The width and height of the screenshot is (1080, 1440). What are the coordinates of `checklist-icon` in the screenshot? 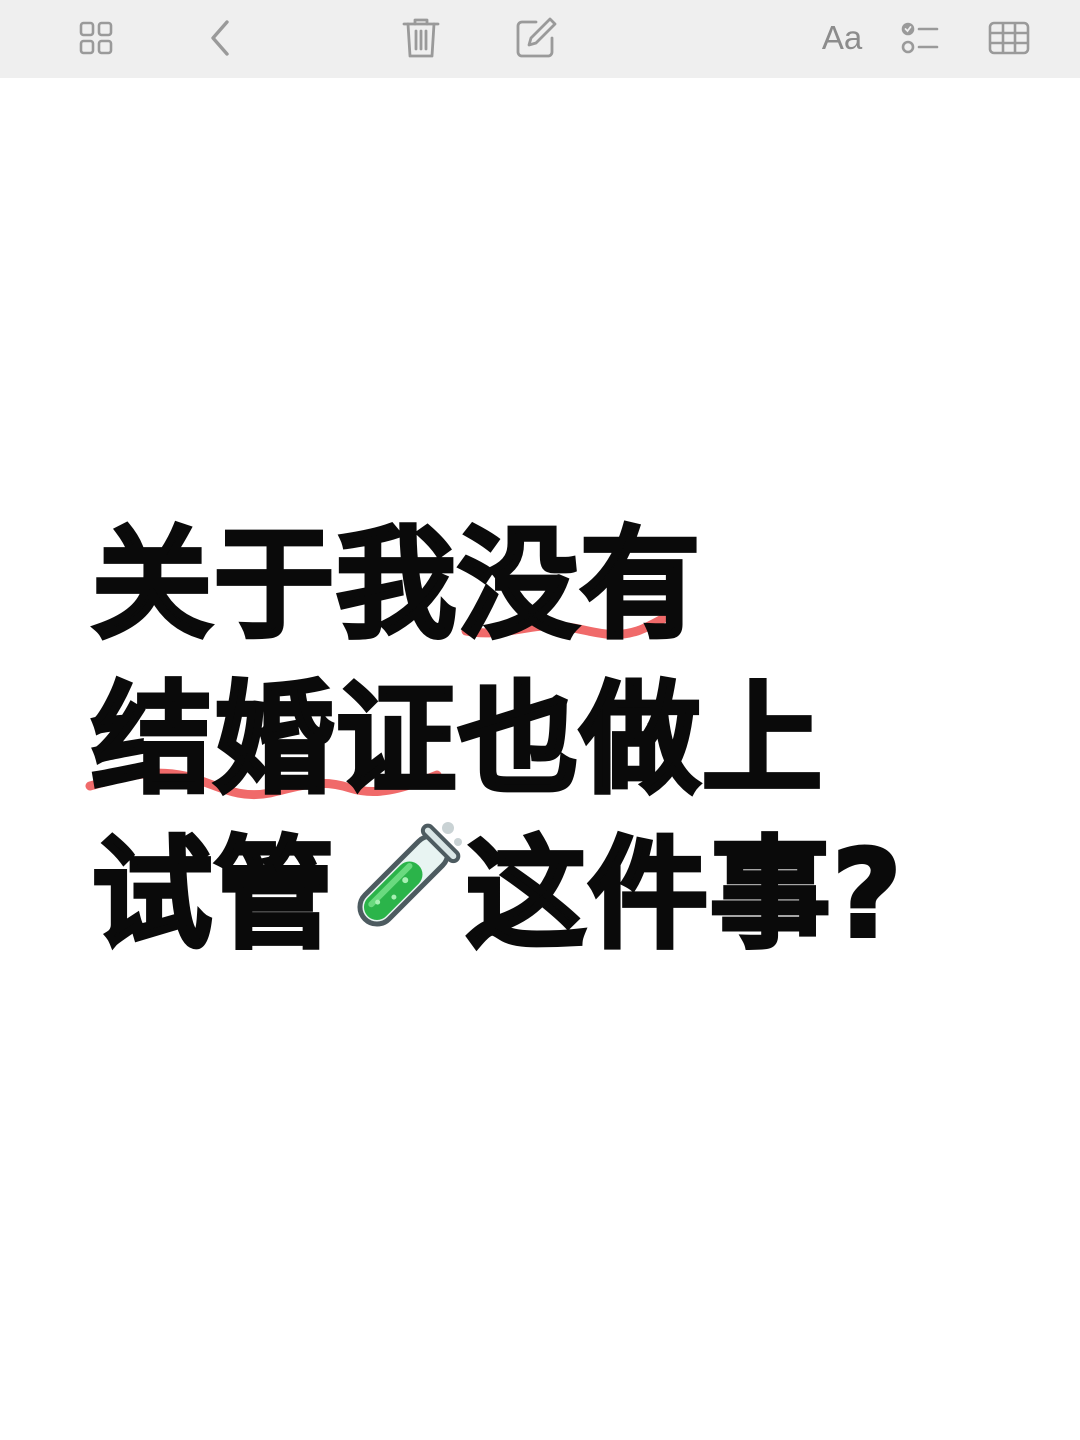 It's located at (920, 38).